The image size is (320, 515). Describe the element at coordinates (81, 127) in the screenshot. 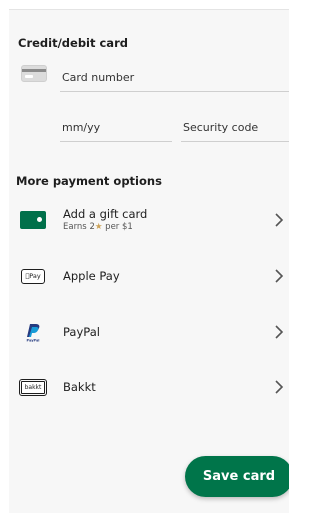

I see `expiry-label: mm/yy` at that location.